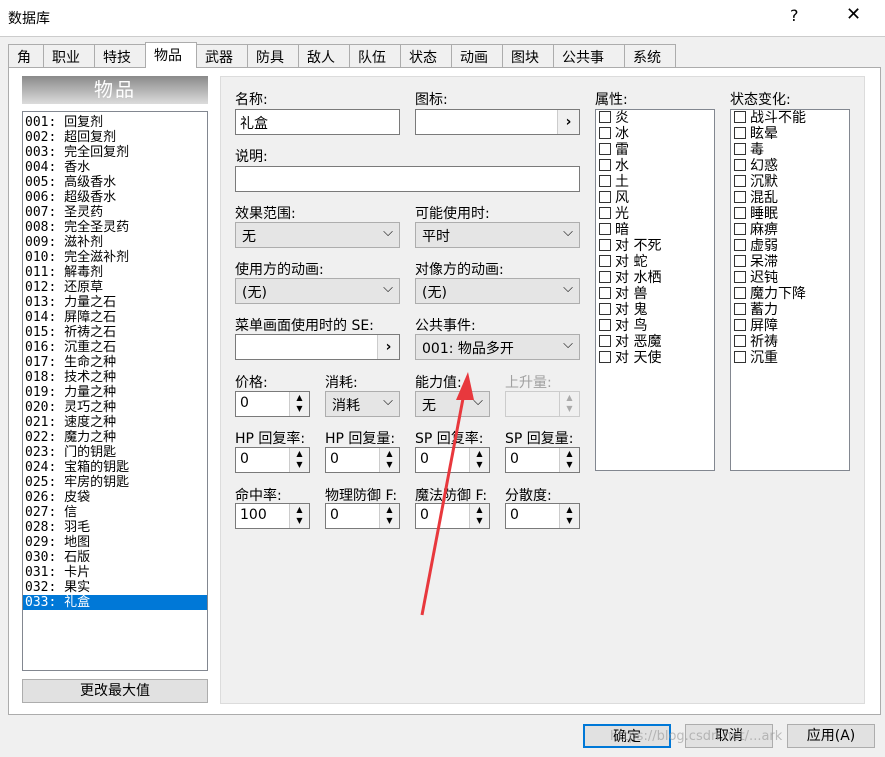 The height and width of the screenshot is (757, 885). I want to click on list-item: 003: 完全回复剂, so click(115, 152).